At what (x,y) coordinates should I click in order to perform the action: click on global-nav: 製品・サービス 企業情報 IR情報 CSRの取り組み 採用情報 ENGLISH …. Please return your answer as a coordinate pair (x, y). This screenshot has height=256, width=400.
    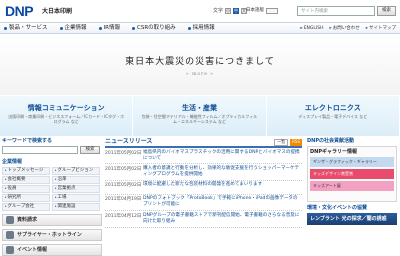
    Looking at the image, I should click on (200, 28).